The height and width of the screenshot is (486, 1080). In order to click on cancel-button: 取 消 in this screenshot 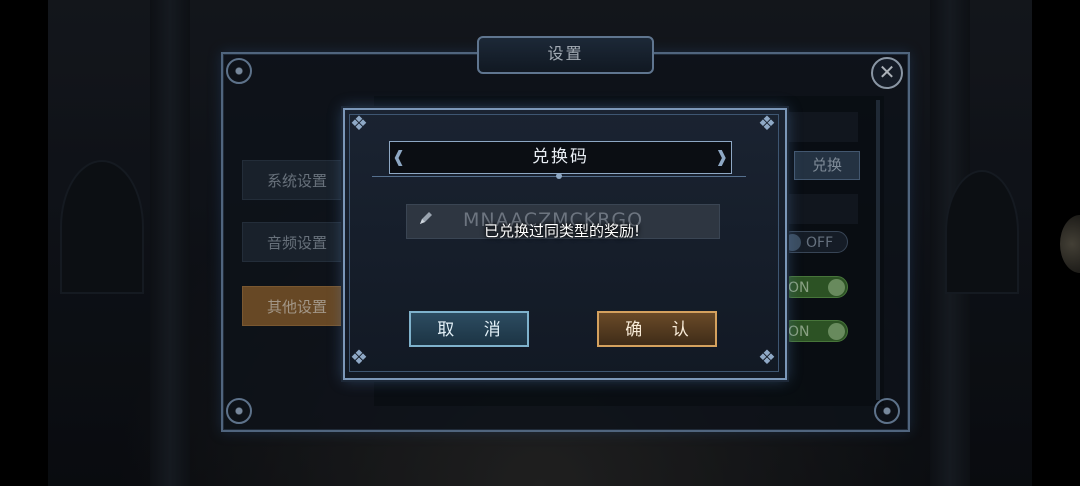, I will do `click(469, 329)`.